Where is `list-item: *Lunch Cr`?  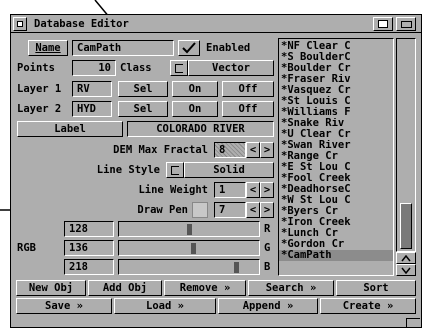
list-item: *Lunch Cr is located at coordinates (336, 233).